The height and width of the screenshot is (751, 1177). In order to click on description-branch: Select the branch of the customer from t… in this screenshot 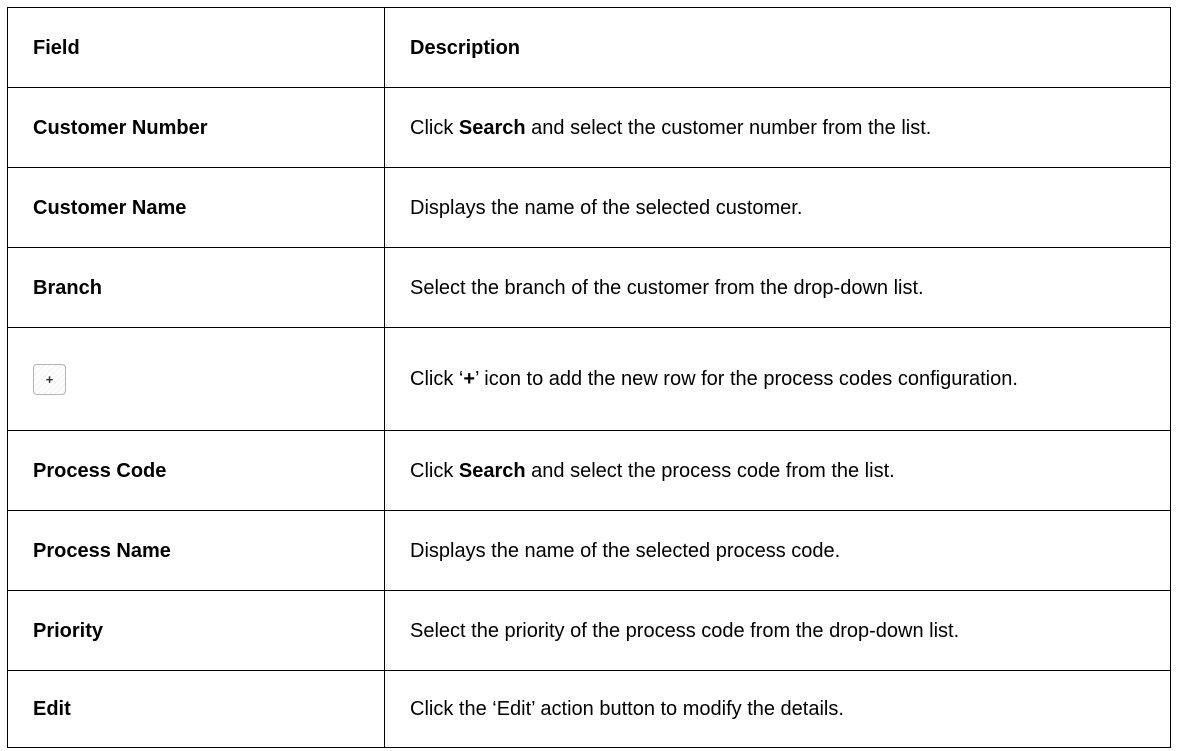, I will do `click(777, 287)`.